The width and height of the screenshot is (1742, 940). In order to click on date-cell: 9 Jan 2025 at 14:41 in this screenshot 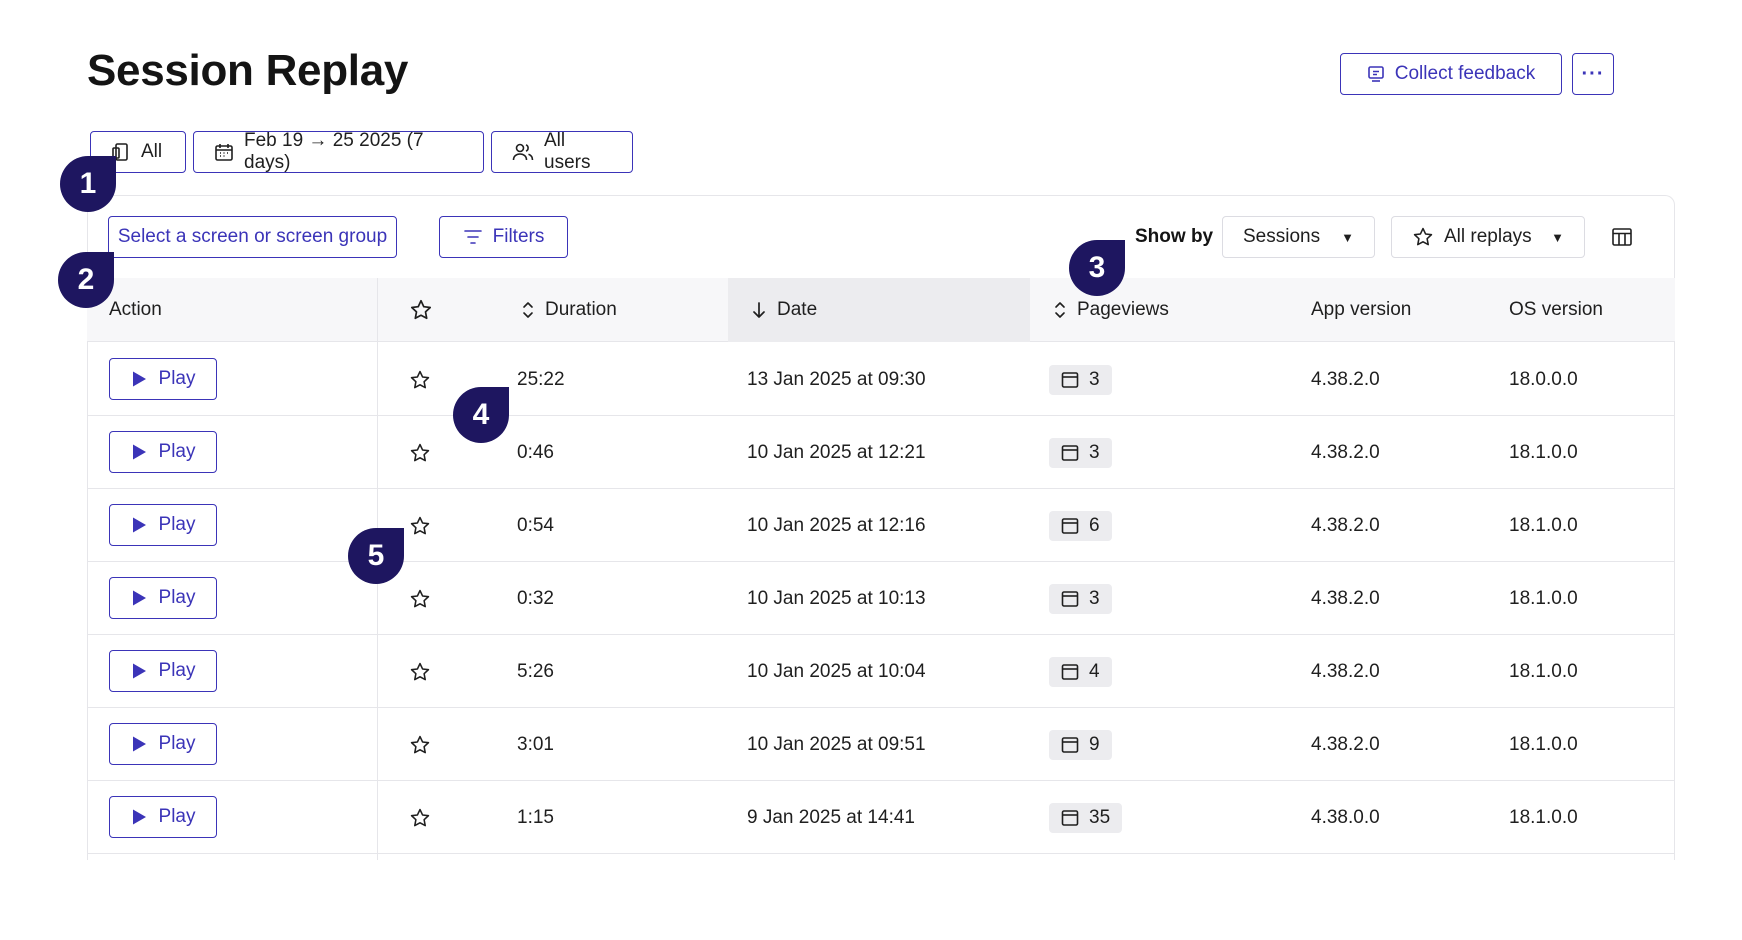, I will do `click(831, 817)`.